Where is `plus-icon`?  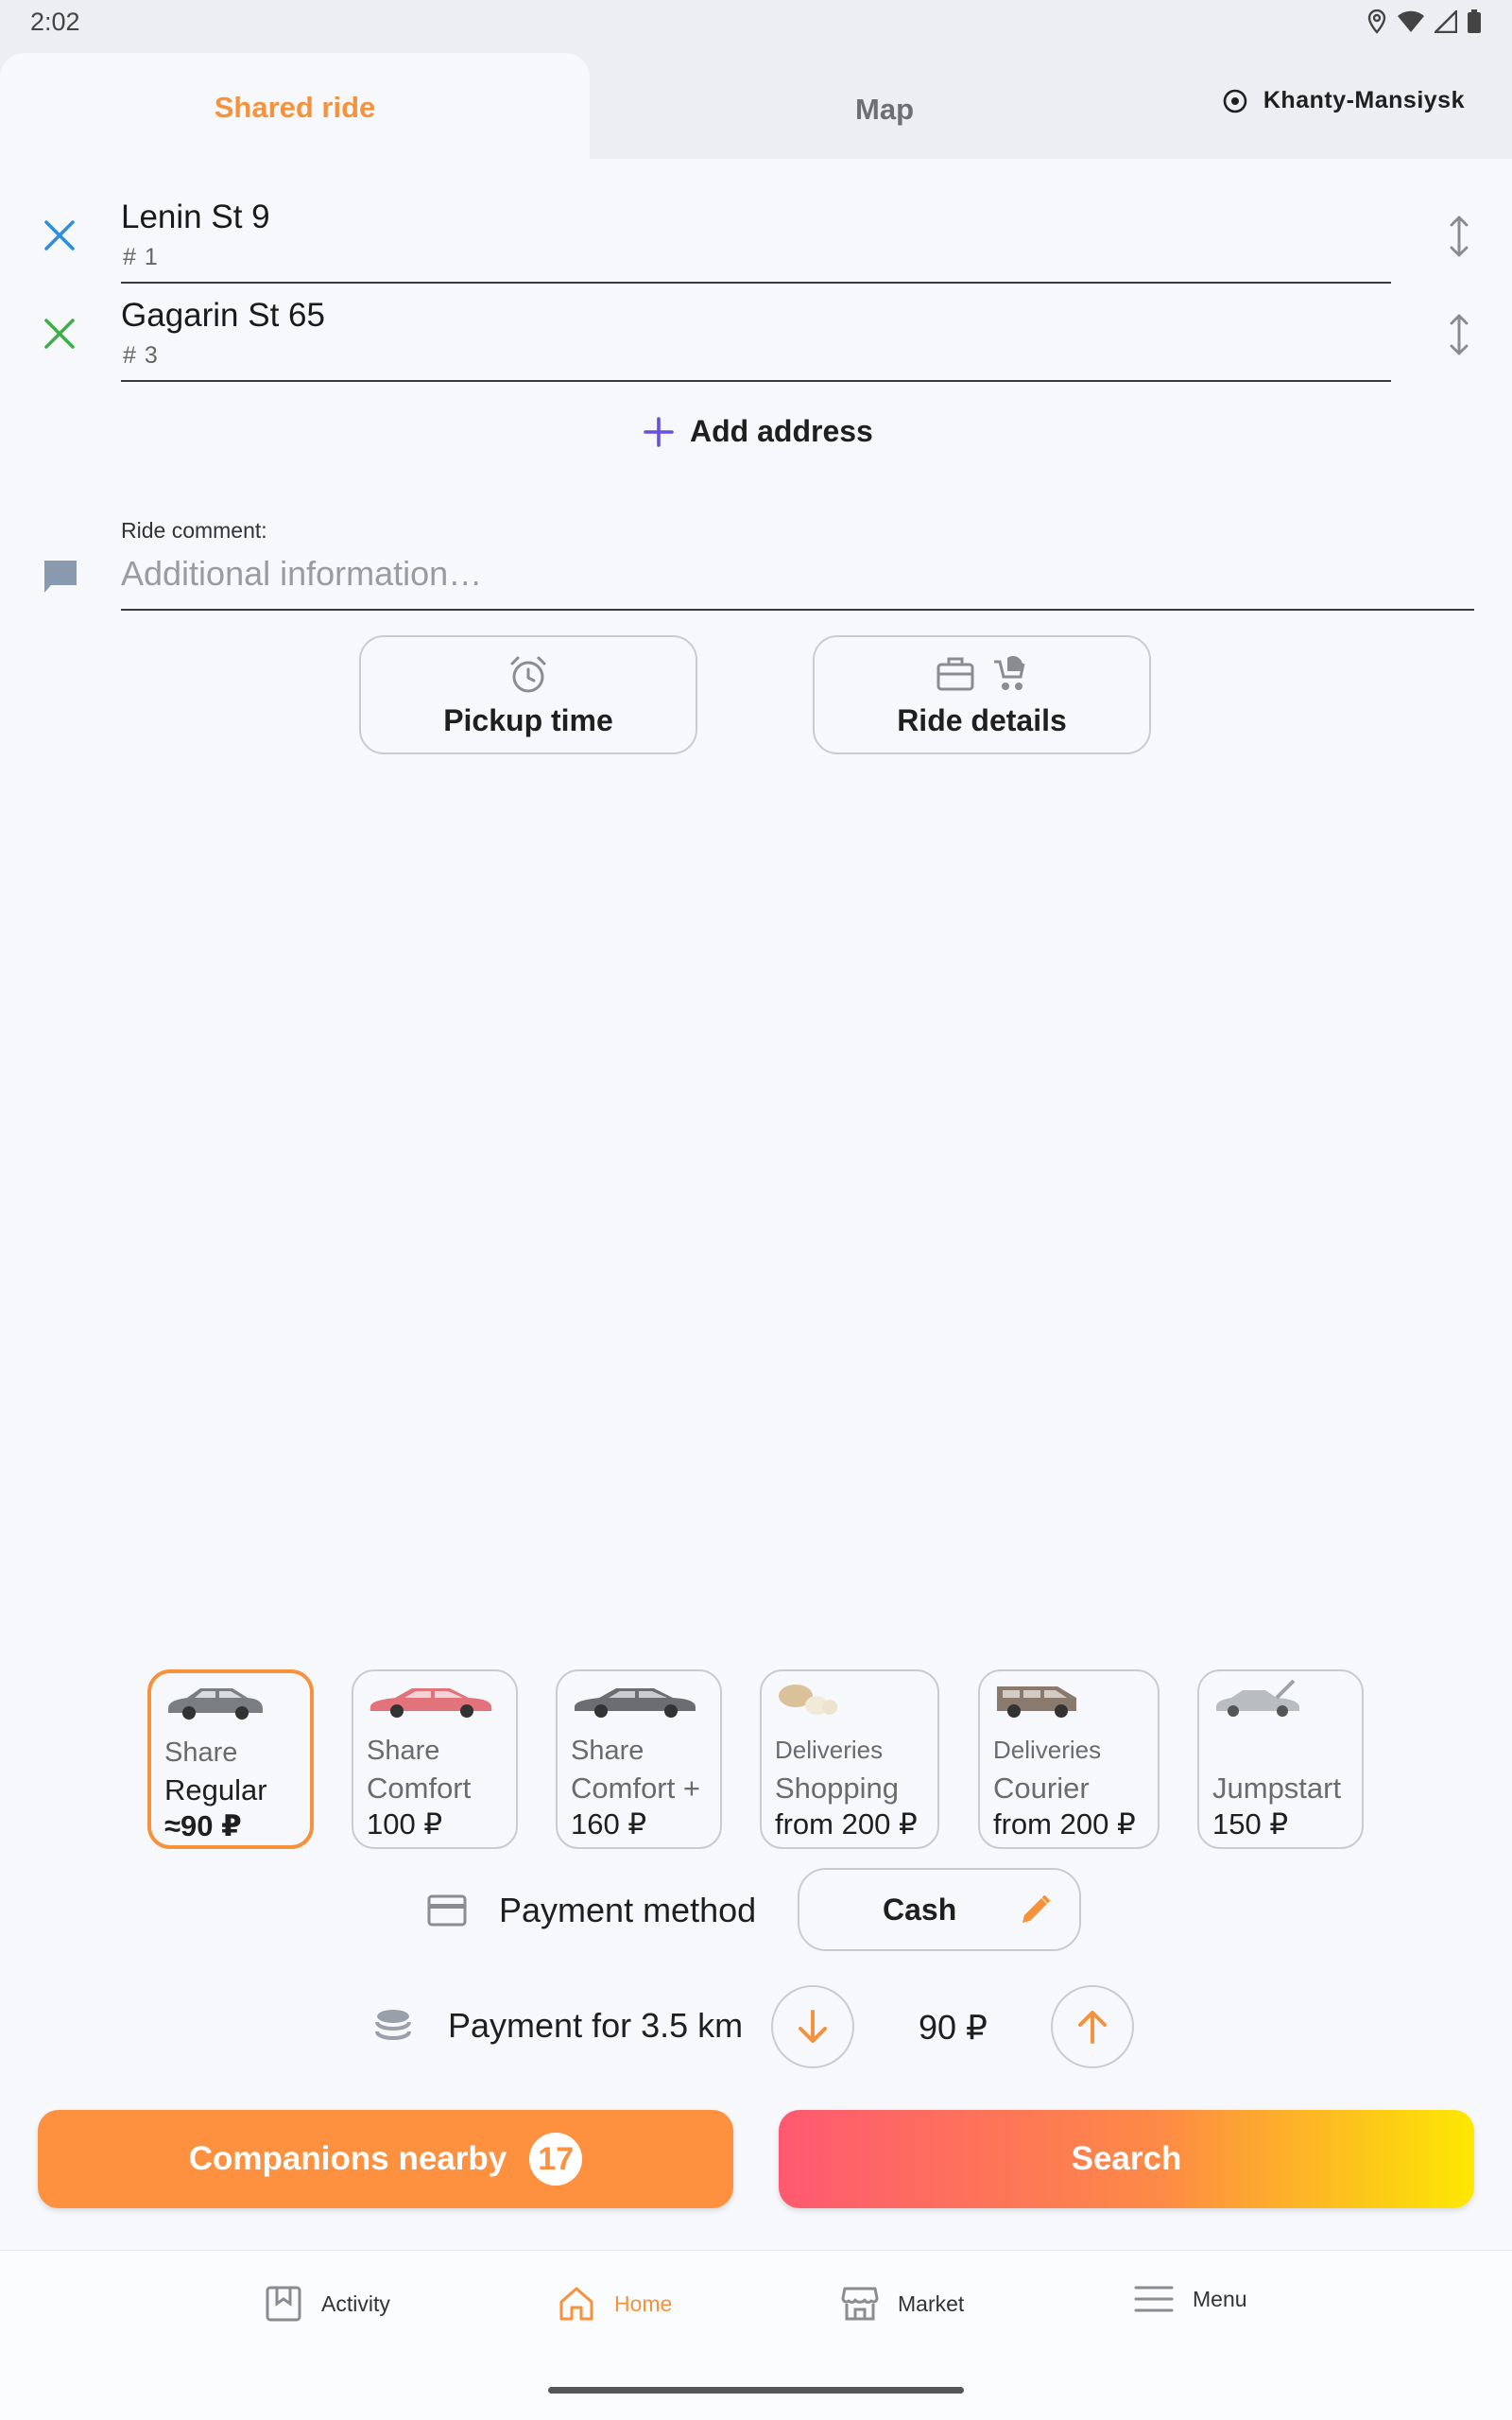 plus-icon is located at coordinates (659, 431).